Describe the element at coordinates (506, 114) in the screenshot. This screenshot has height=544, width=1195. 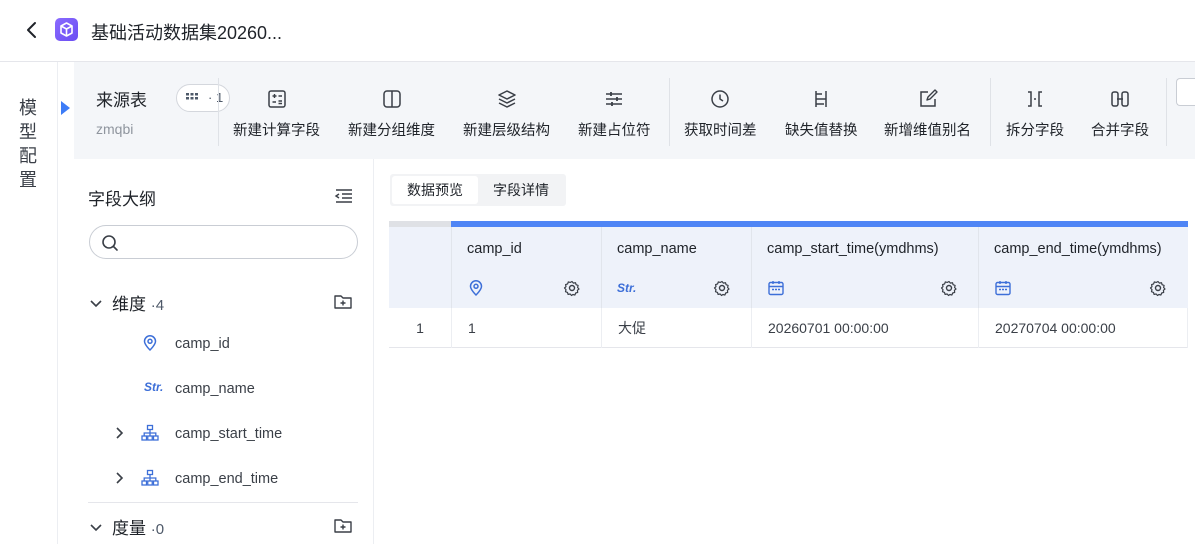
I see `new-hierarchy-button: 新建层级结构` at that location.